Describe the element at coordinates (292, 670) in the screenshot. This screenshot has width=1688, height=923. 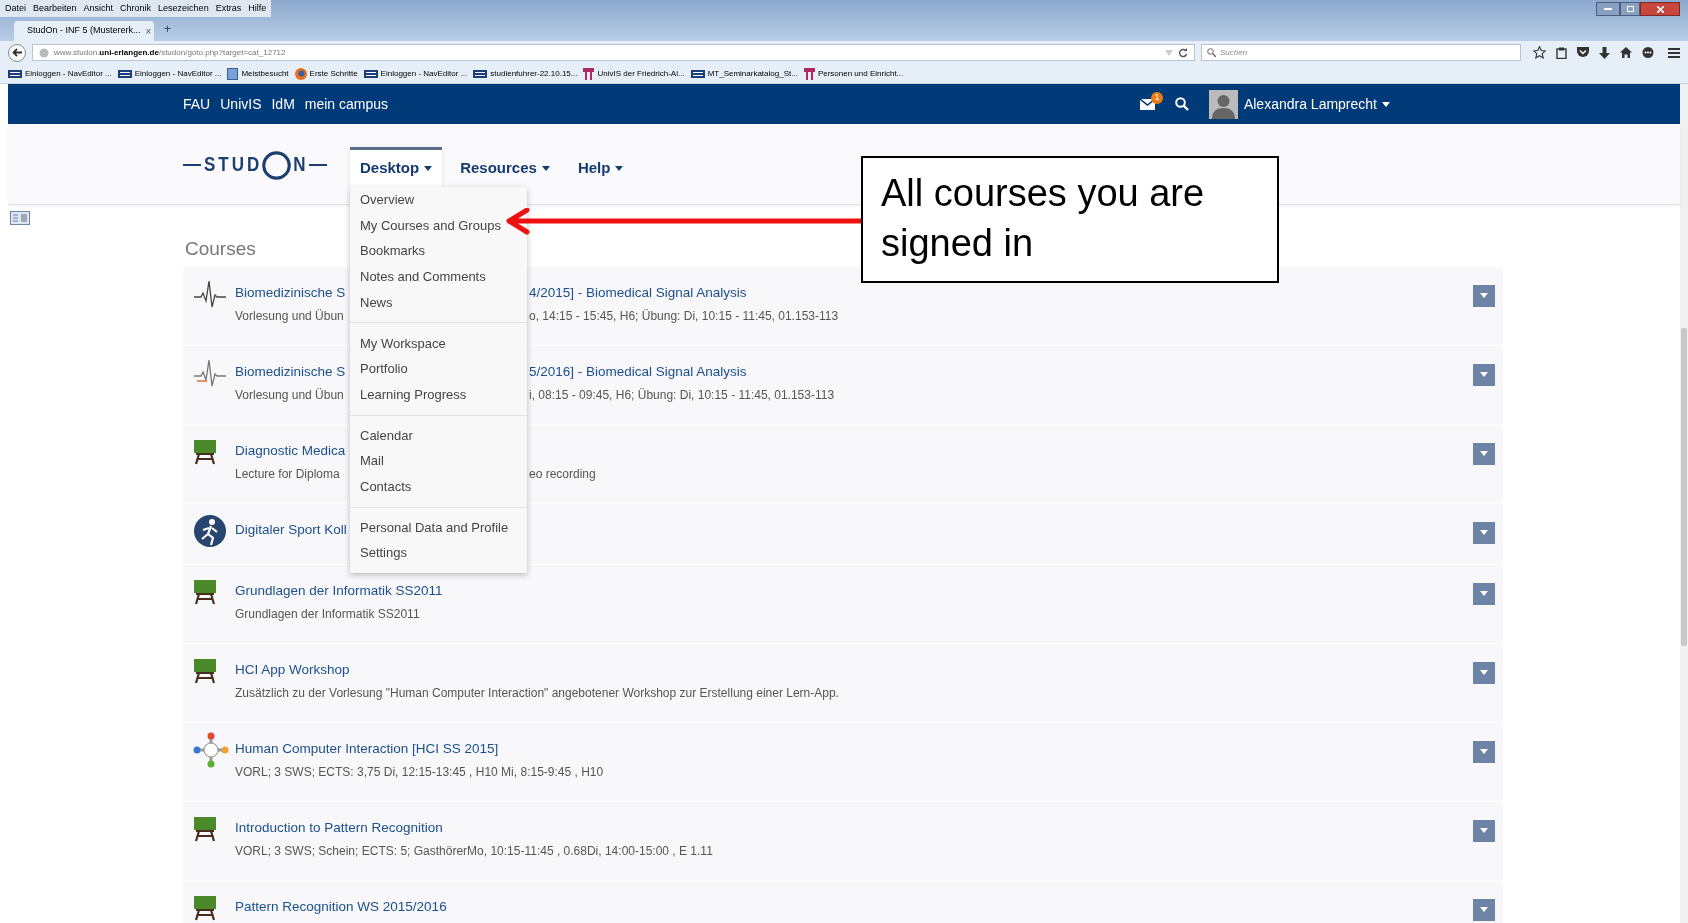
I see `course-title-link: HCI App Workshop` at that location.